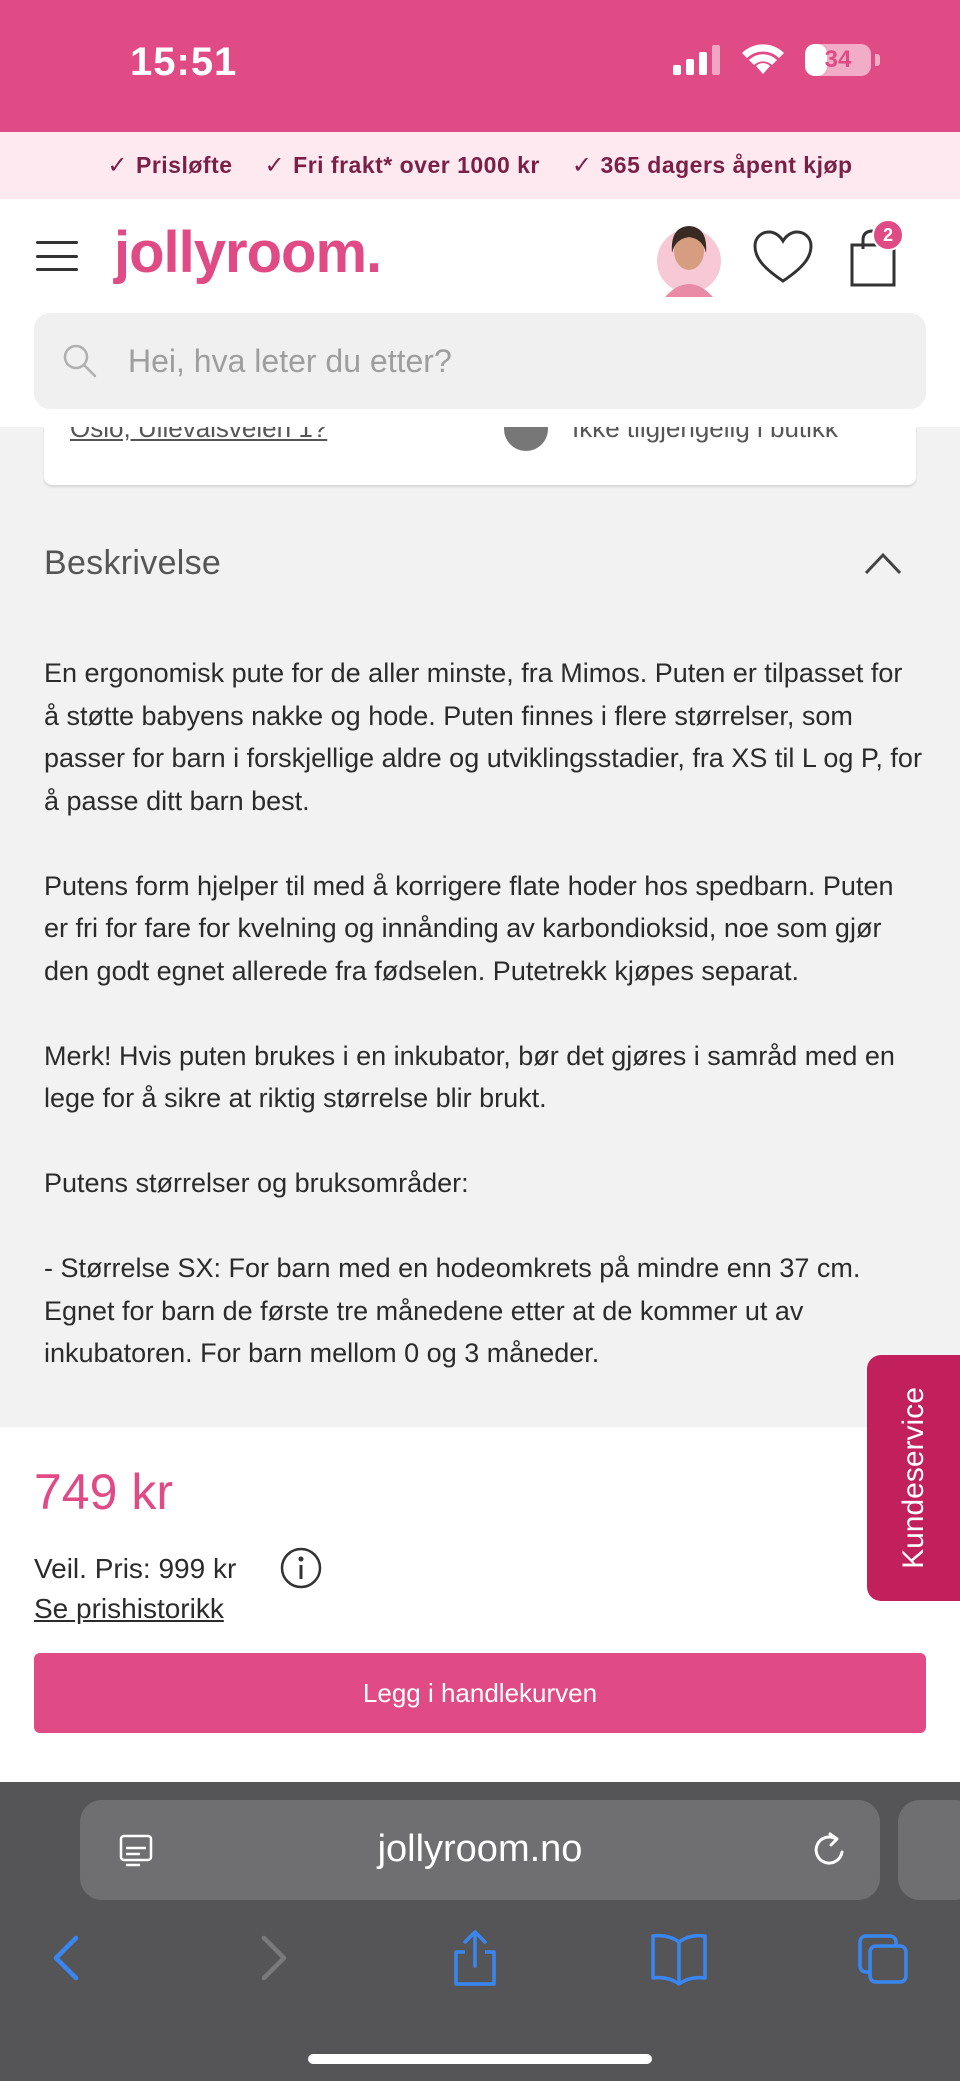 This screenshot has width=960, height=2081. Describe the element at coordinates (135, 1568) in the screenshot. I see `recommended-price: Veil. Pris: 999 kr` at that location.